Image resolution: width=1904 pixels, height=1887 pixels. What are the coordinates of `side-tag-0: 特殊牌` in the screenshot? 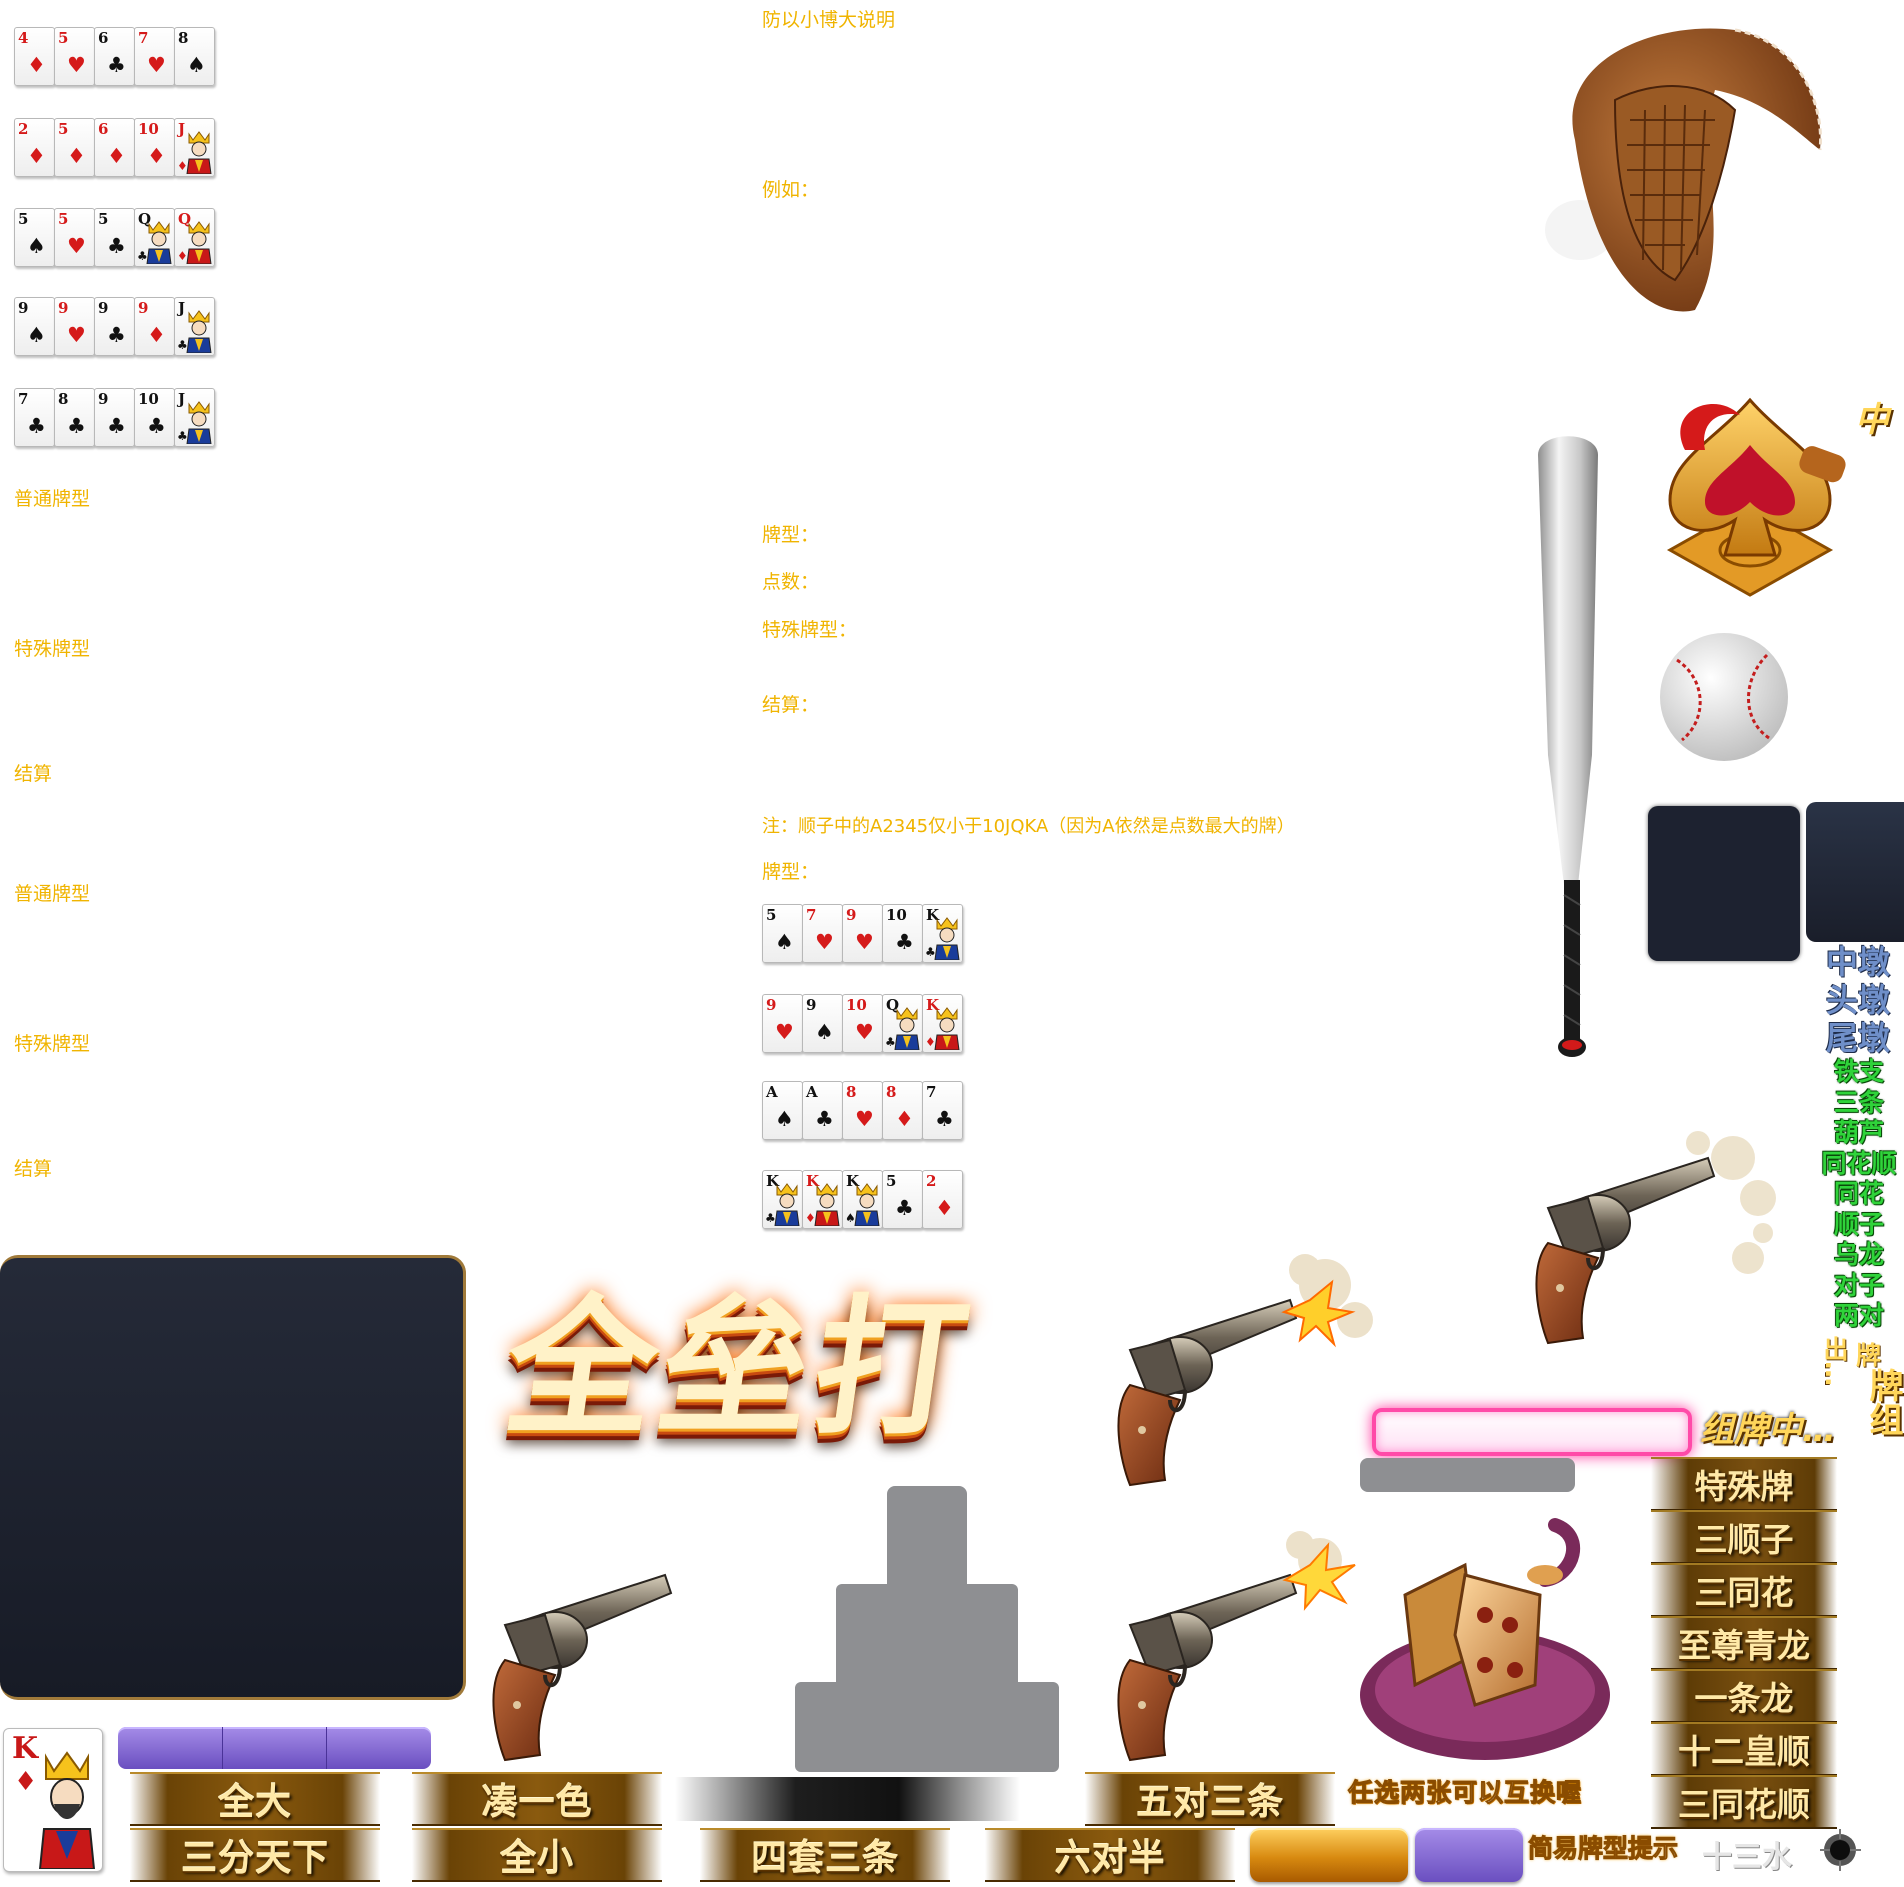 It's located at (1744, 1484).